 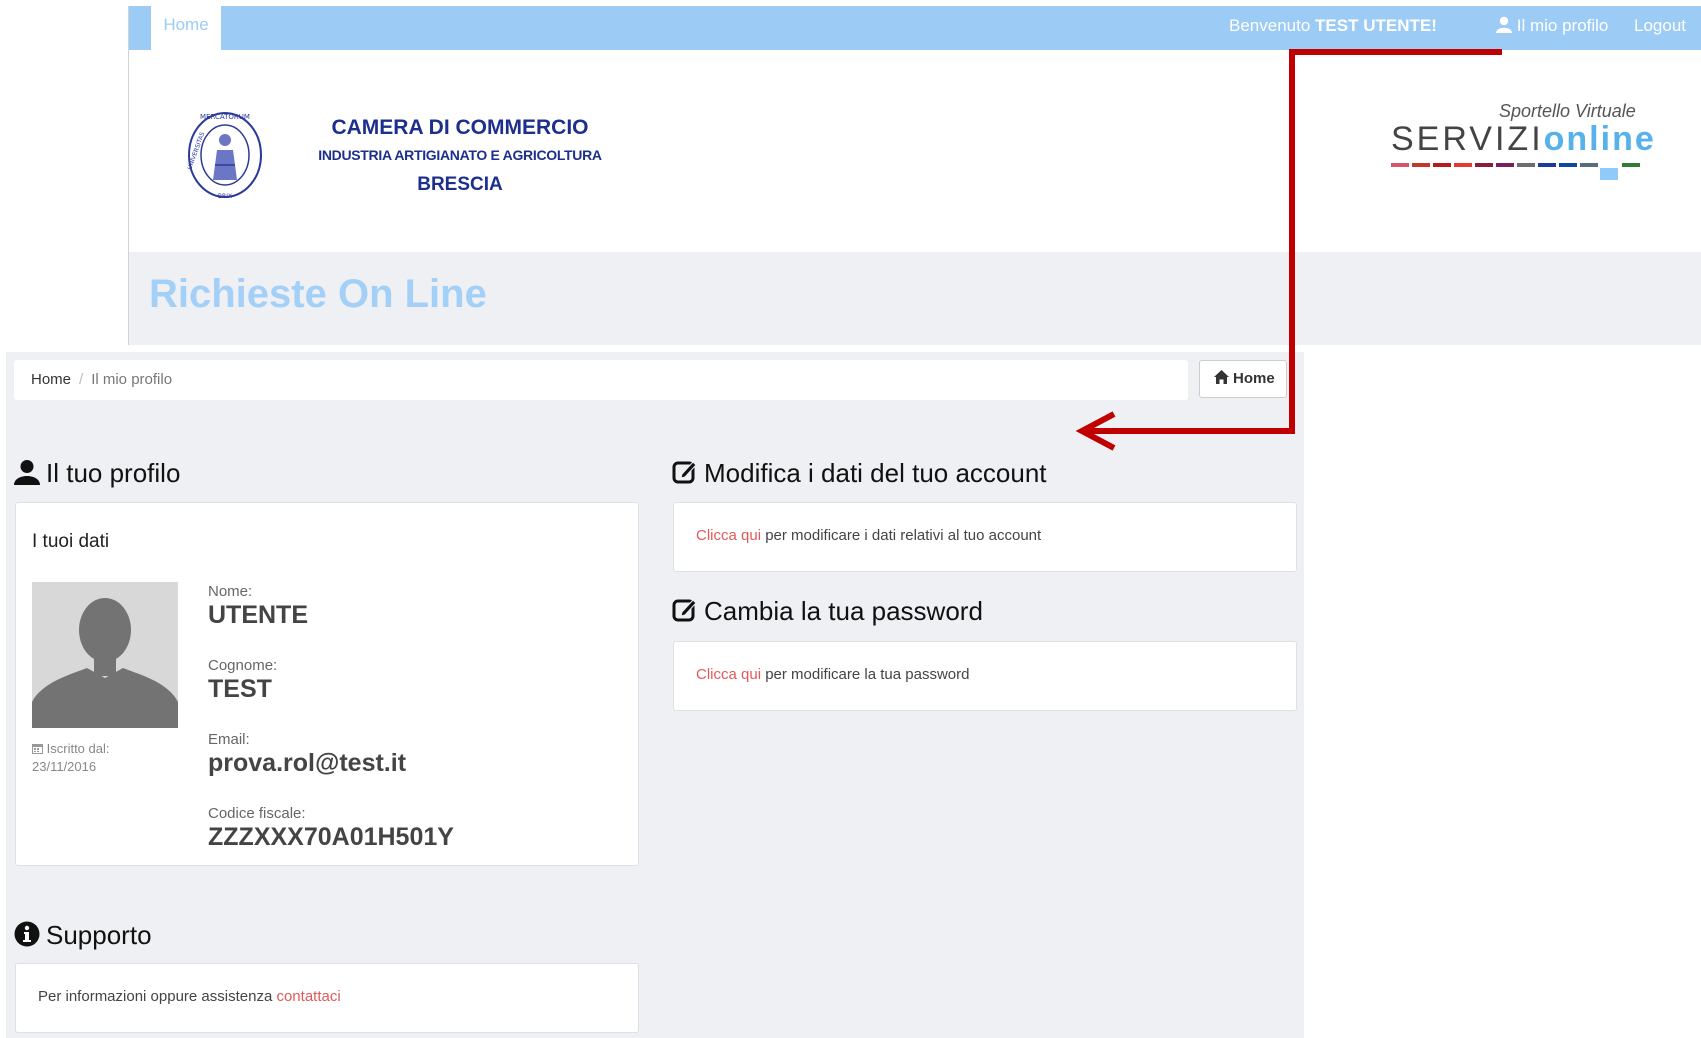 I want to click on support-section-title: Supporto, so click(x=83, y=935).